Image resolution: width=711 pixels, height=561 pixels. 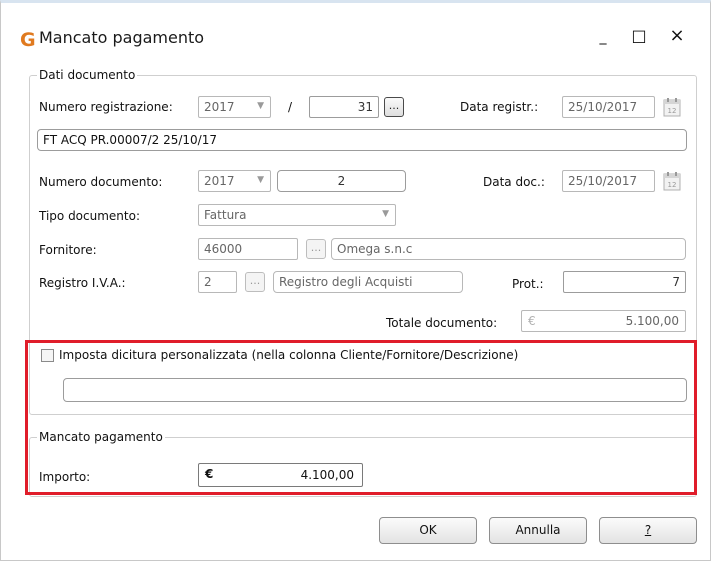 What do you see at coordinates (603, 181) in the screenshot?
I see `data-doc-value: 25/10/2017` at bounding box center [603, 181].